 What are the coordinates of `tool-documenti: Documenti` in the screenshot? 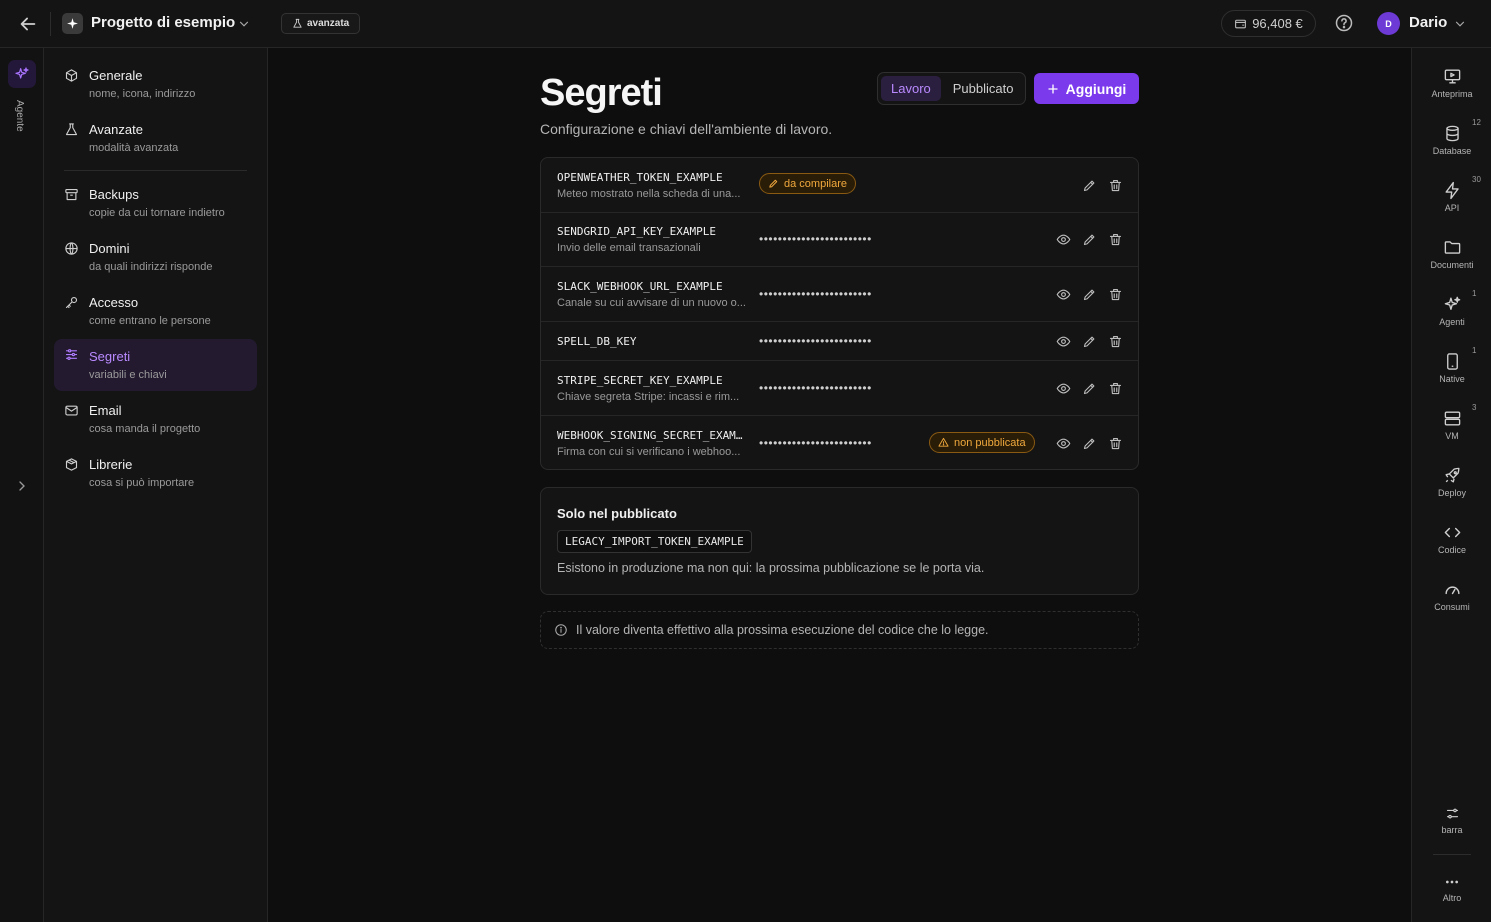 It's located at (1451, 261).